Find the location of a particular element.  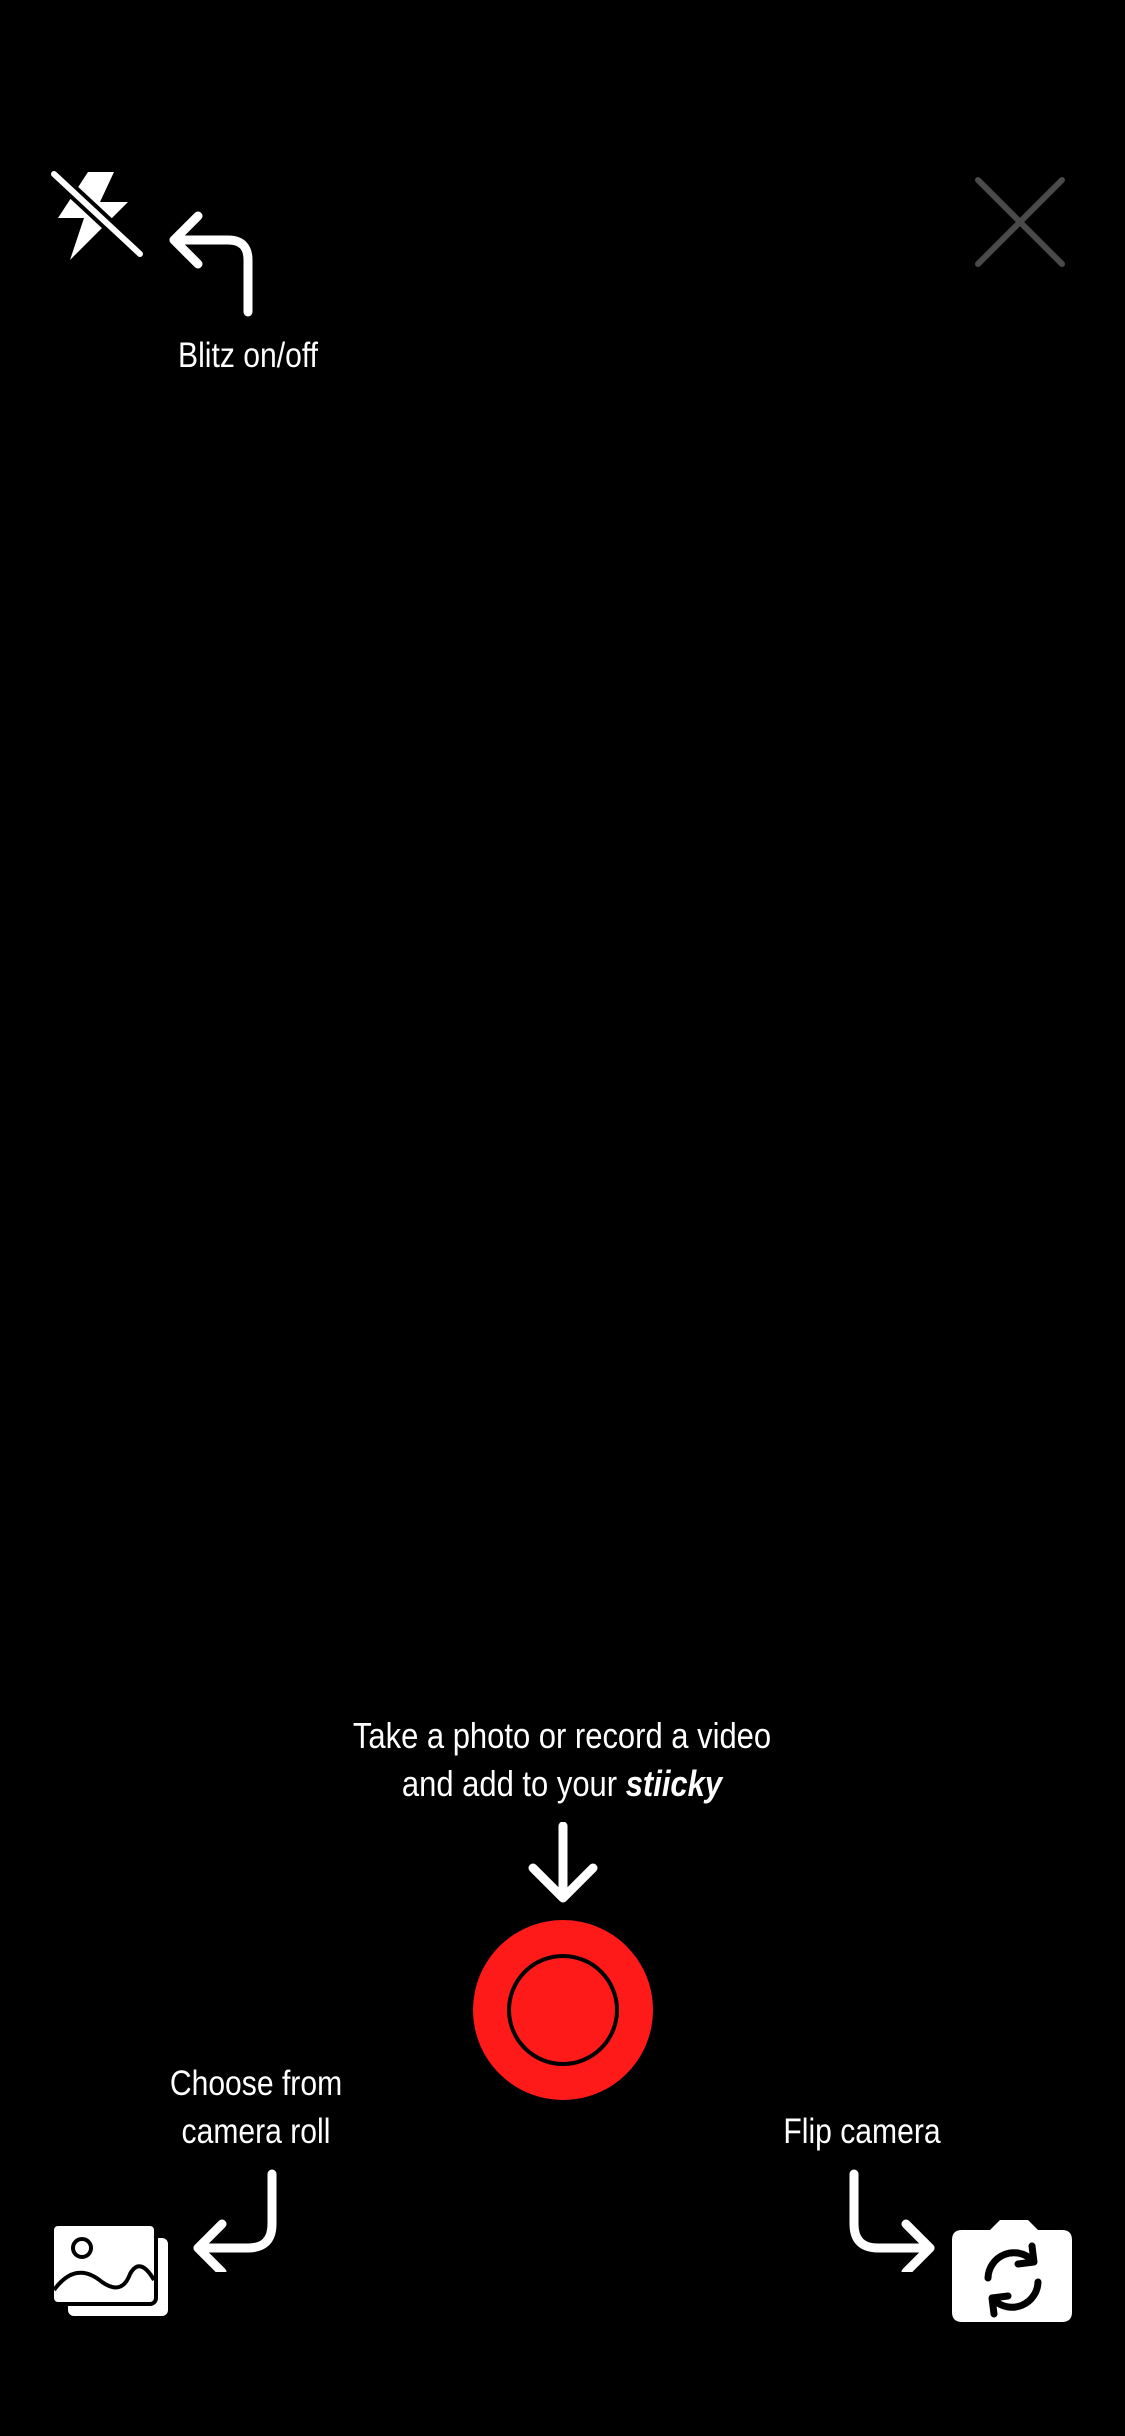

flip-camera-icon is located at coordinates (1012, 2271).